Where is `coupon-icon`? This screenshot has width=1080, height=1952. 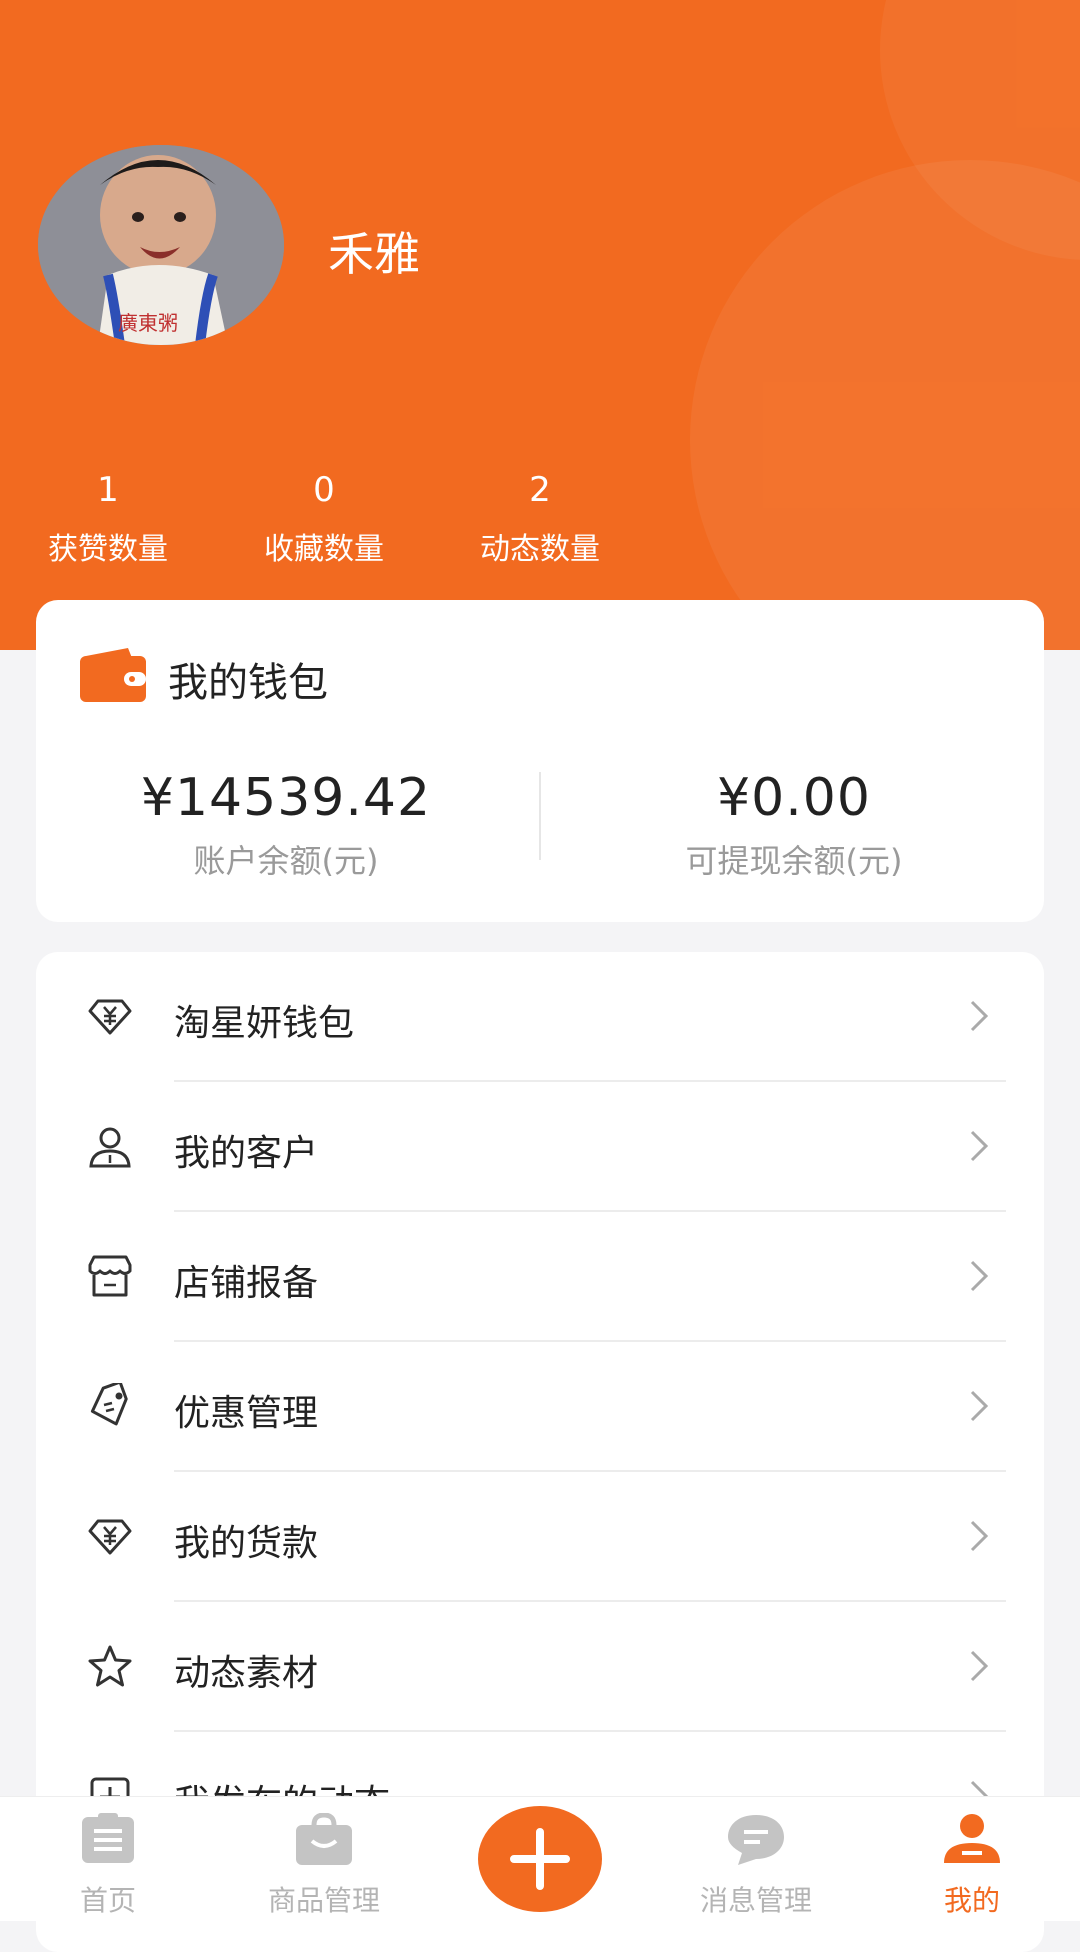
coupon-icon is located at coordinates (110, 1405).